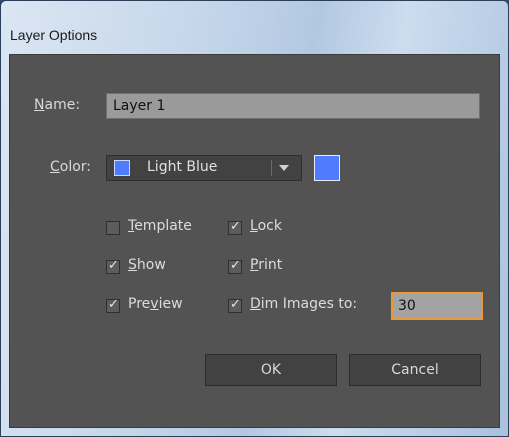 The width and height of the screenshot is (509, 437). Describe the element at coordinates (270, 265) in the screenshot. I see `print-label-rest: rint` at that location.